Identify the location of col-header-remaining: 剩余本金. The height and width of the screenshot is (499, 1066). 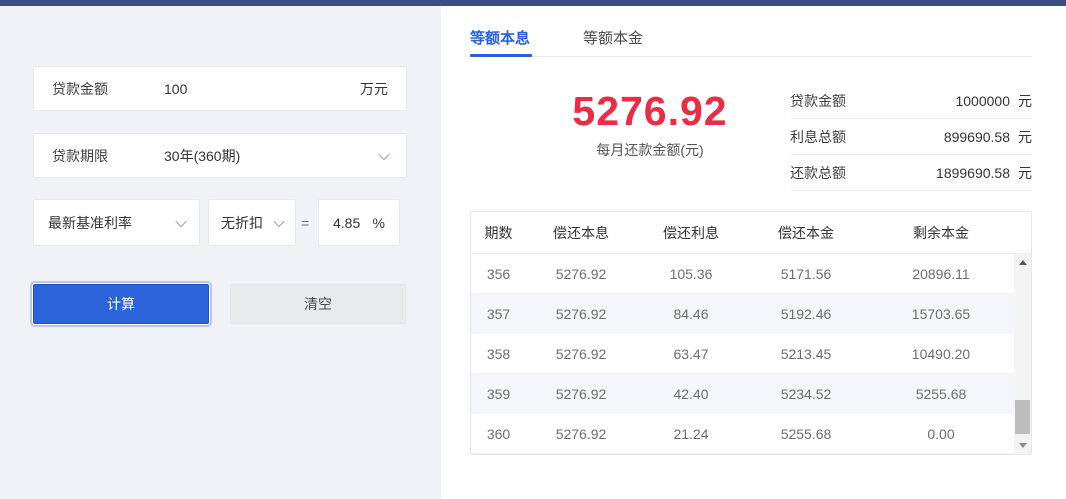
(941, 232).